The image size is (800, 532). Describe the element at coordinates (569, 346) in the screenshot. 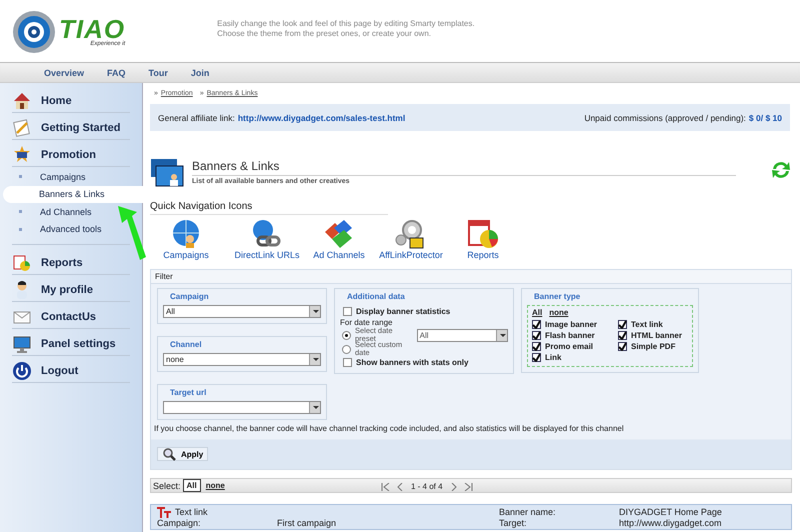

I see `checkbox-label: Promo email` at that location.